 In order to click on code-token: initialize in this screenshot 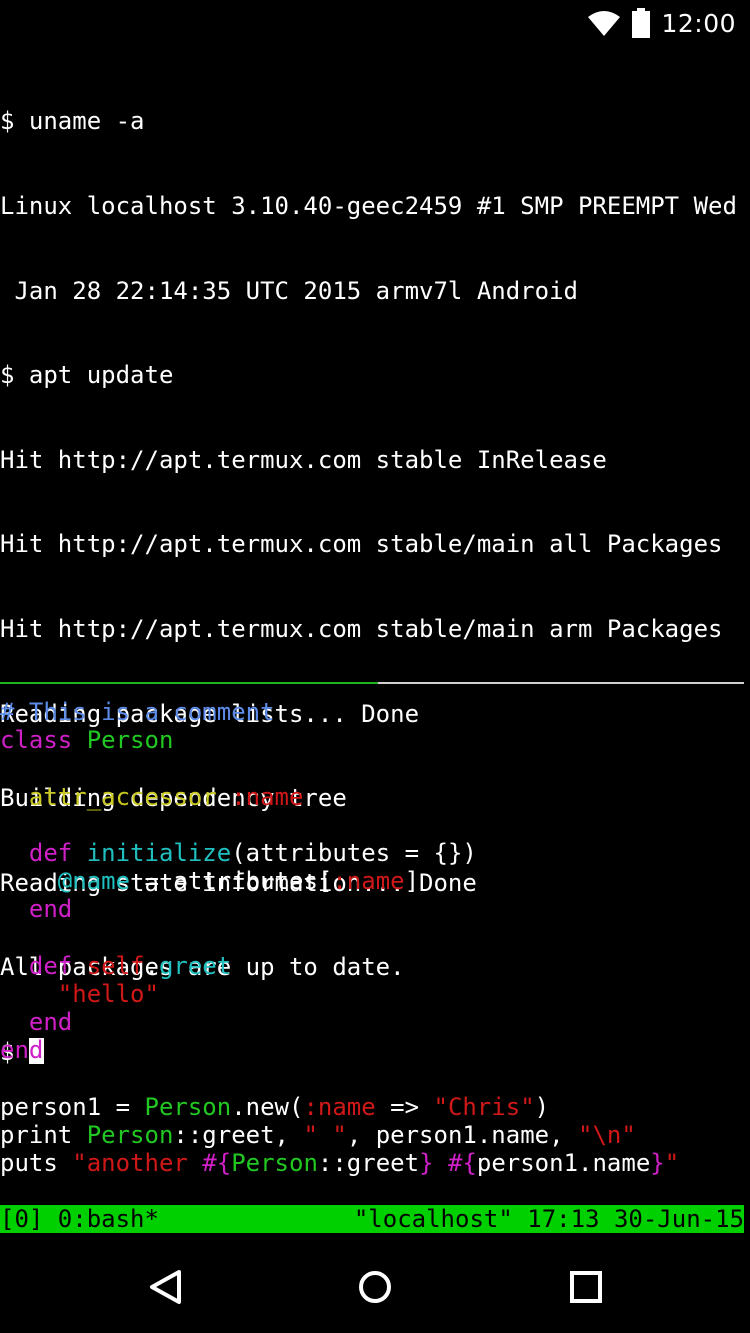, I will do `click(159, 852)`.